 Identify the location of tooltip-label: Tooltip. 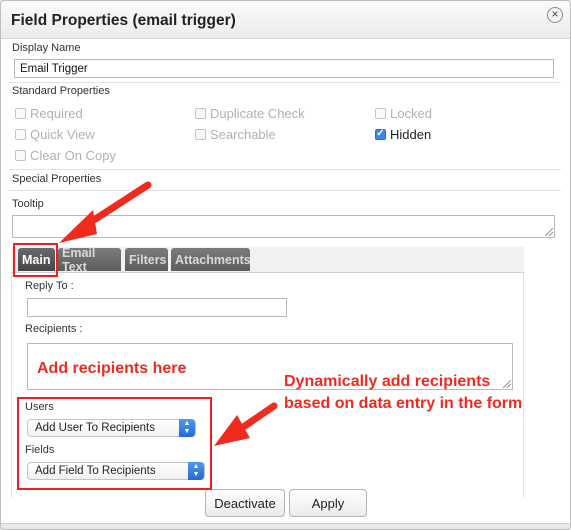
(28, 204).